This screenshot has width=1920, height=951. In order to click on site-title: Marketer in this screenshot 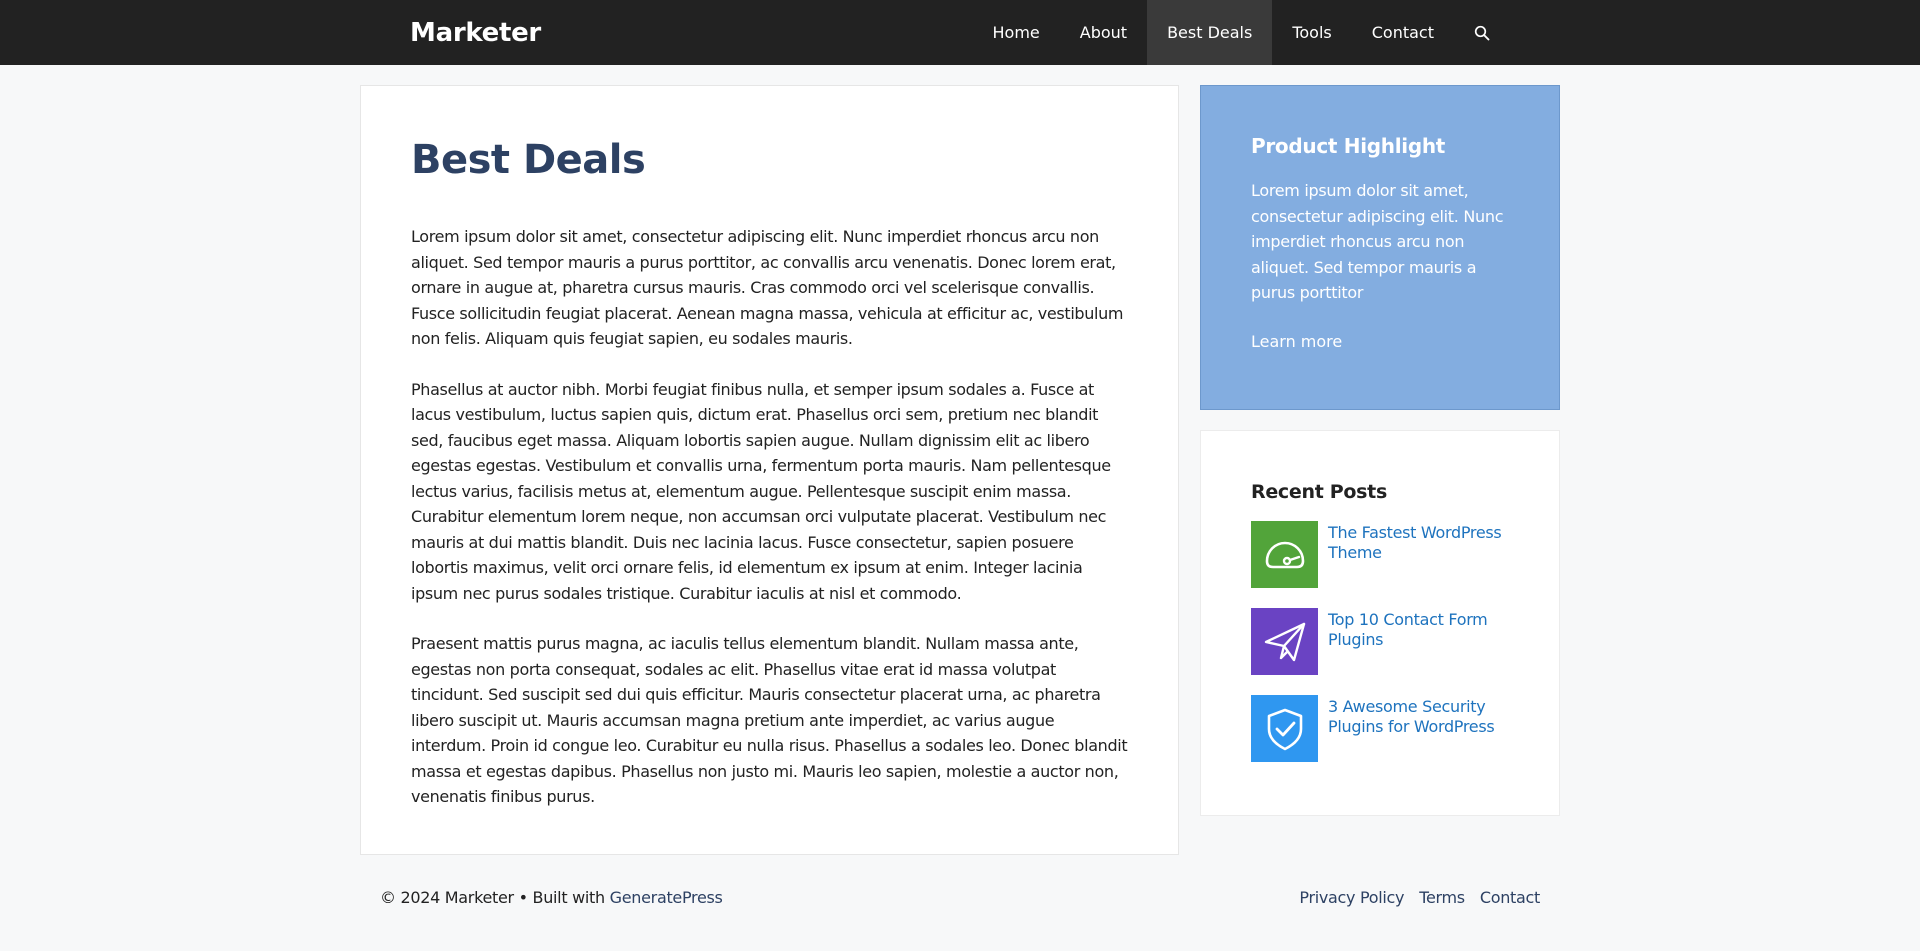, I will do `click(475, 33)`.